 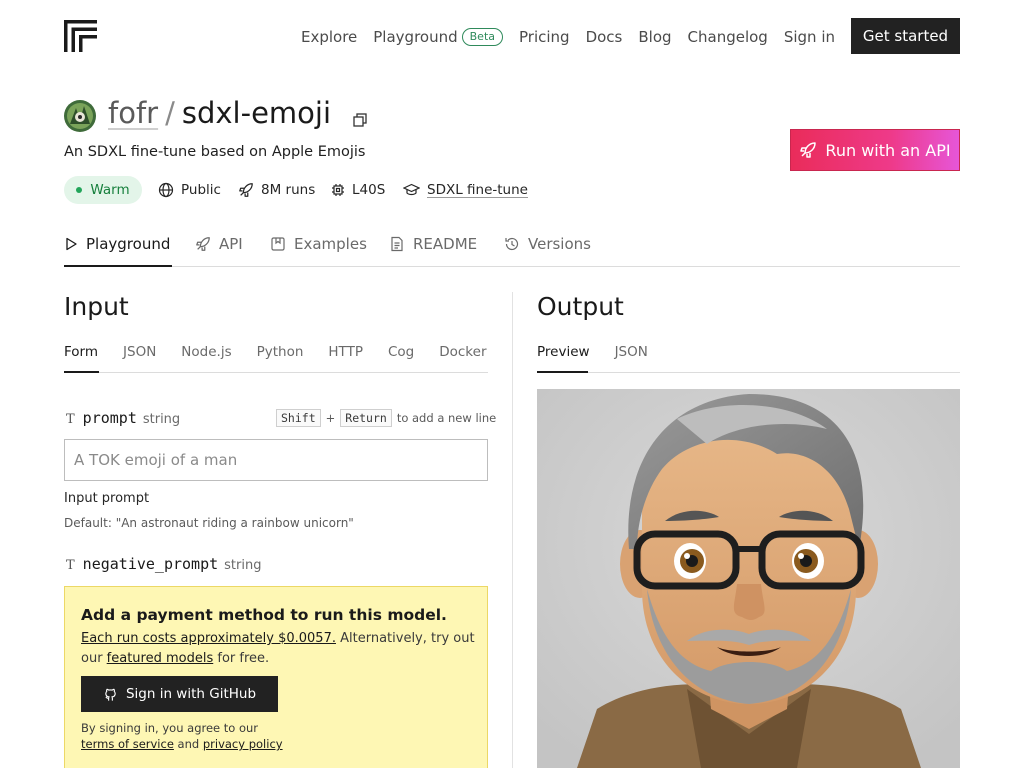 I want to click on featured-models-link: featured models, so click(x=160, y=658).